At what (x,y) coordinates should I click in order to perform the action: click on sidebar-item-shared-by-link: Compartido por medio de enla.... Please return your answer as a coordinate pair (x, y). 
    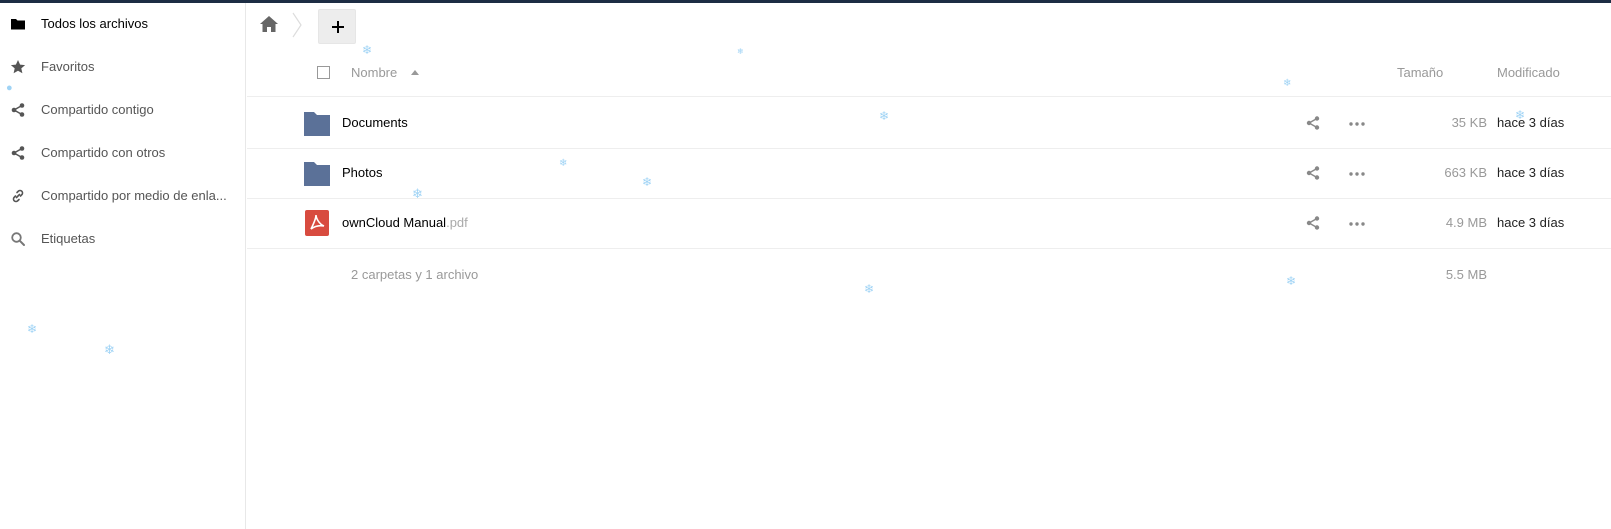
    Looking at the image, I should click on (122, 196).